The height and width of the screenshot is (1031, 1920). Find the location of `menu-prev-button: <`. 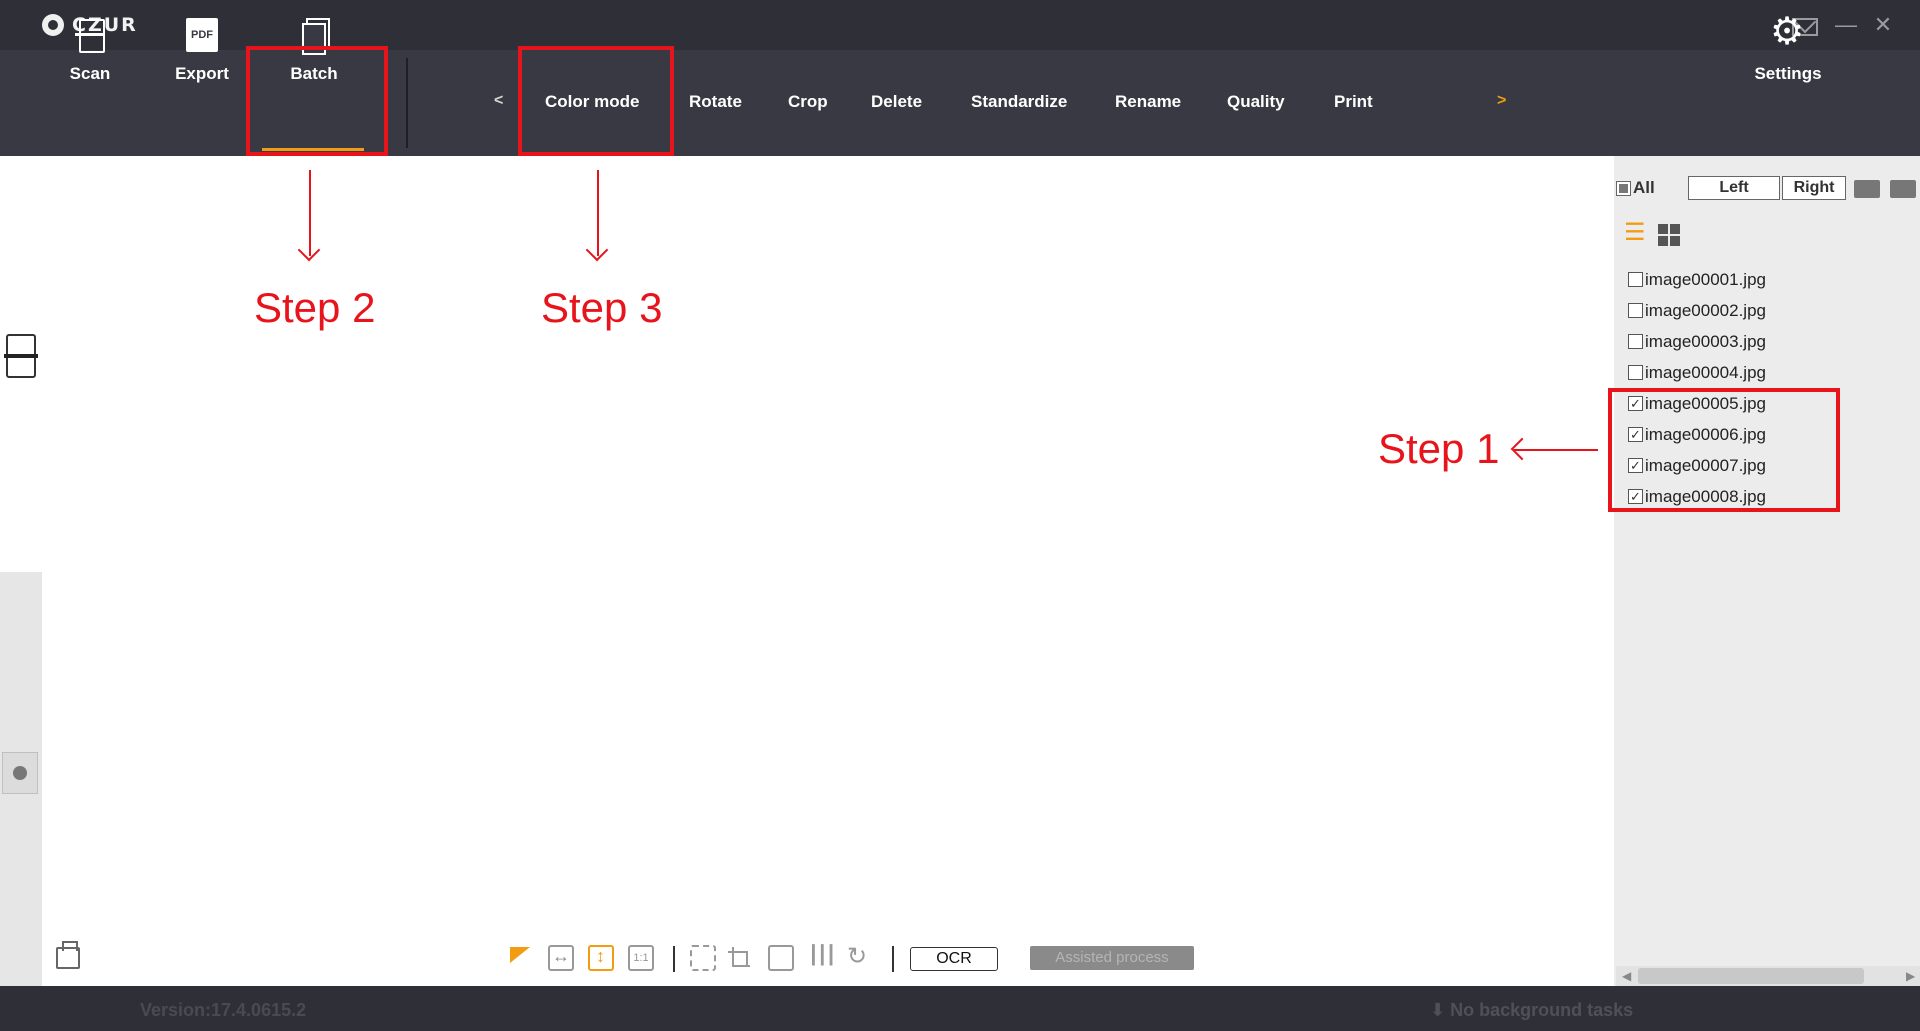

menu-prev-button: < is located at coordinates (498, 101).